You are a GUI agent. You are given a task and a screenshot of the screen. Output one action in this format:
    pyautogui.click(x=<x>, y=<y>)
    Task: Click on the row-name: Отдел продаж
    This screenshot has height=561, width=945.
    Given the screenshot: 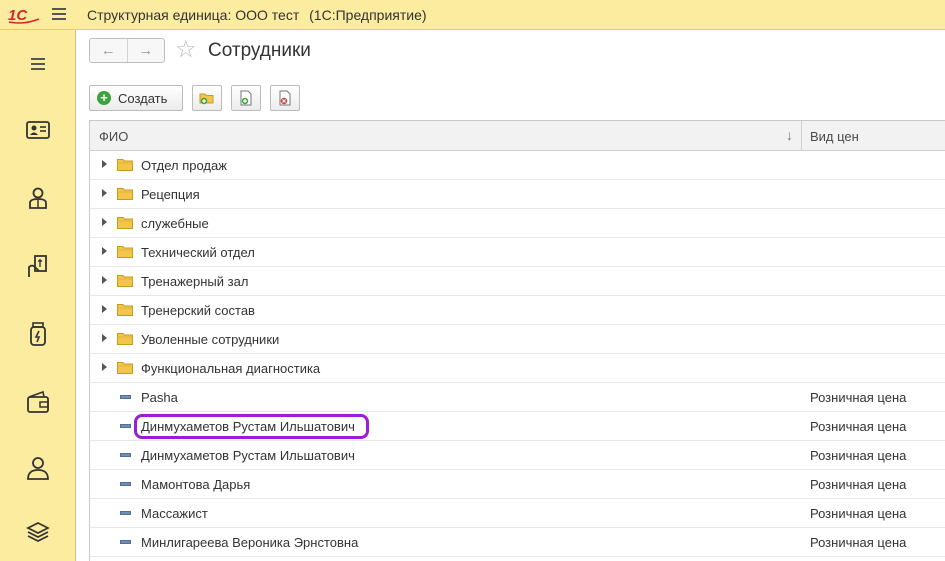 What is the action you would take?
    pyautogui.click(x=184, y=165)
    